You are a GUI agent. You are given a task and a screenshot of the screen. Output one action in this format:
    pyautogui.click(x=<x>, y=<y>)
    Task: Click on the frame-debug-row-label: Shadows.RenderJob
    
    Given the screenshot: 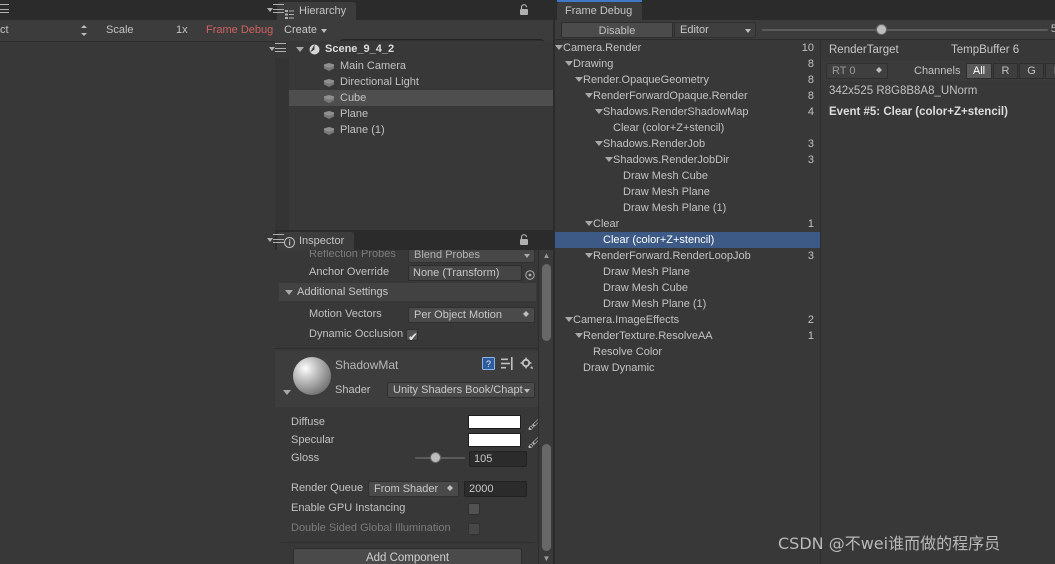 What is the action you would take?
    pyautogui.click(x=654, y=144)
    